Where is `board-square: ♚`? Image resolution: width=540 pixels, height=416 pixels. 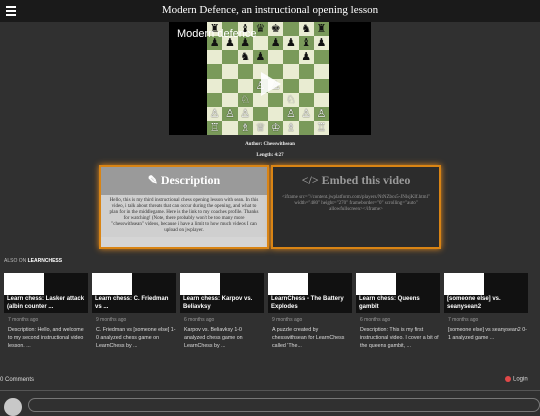
board-square: ♚ is located at coordinates (276, 29).